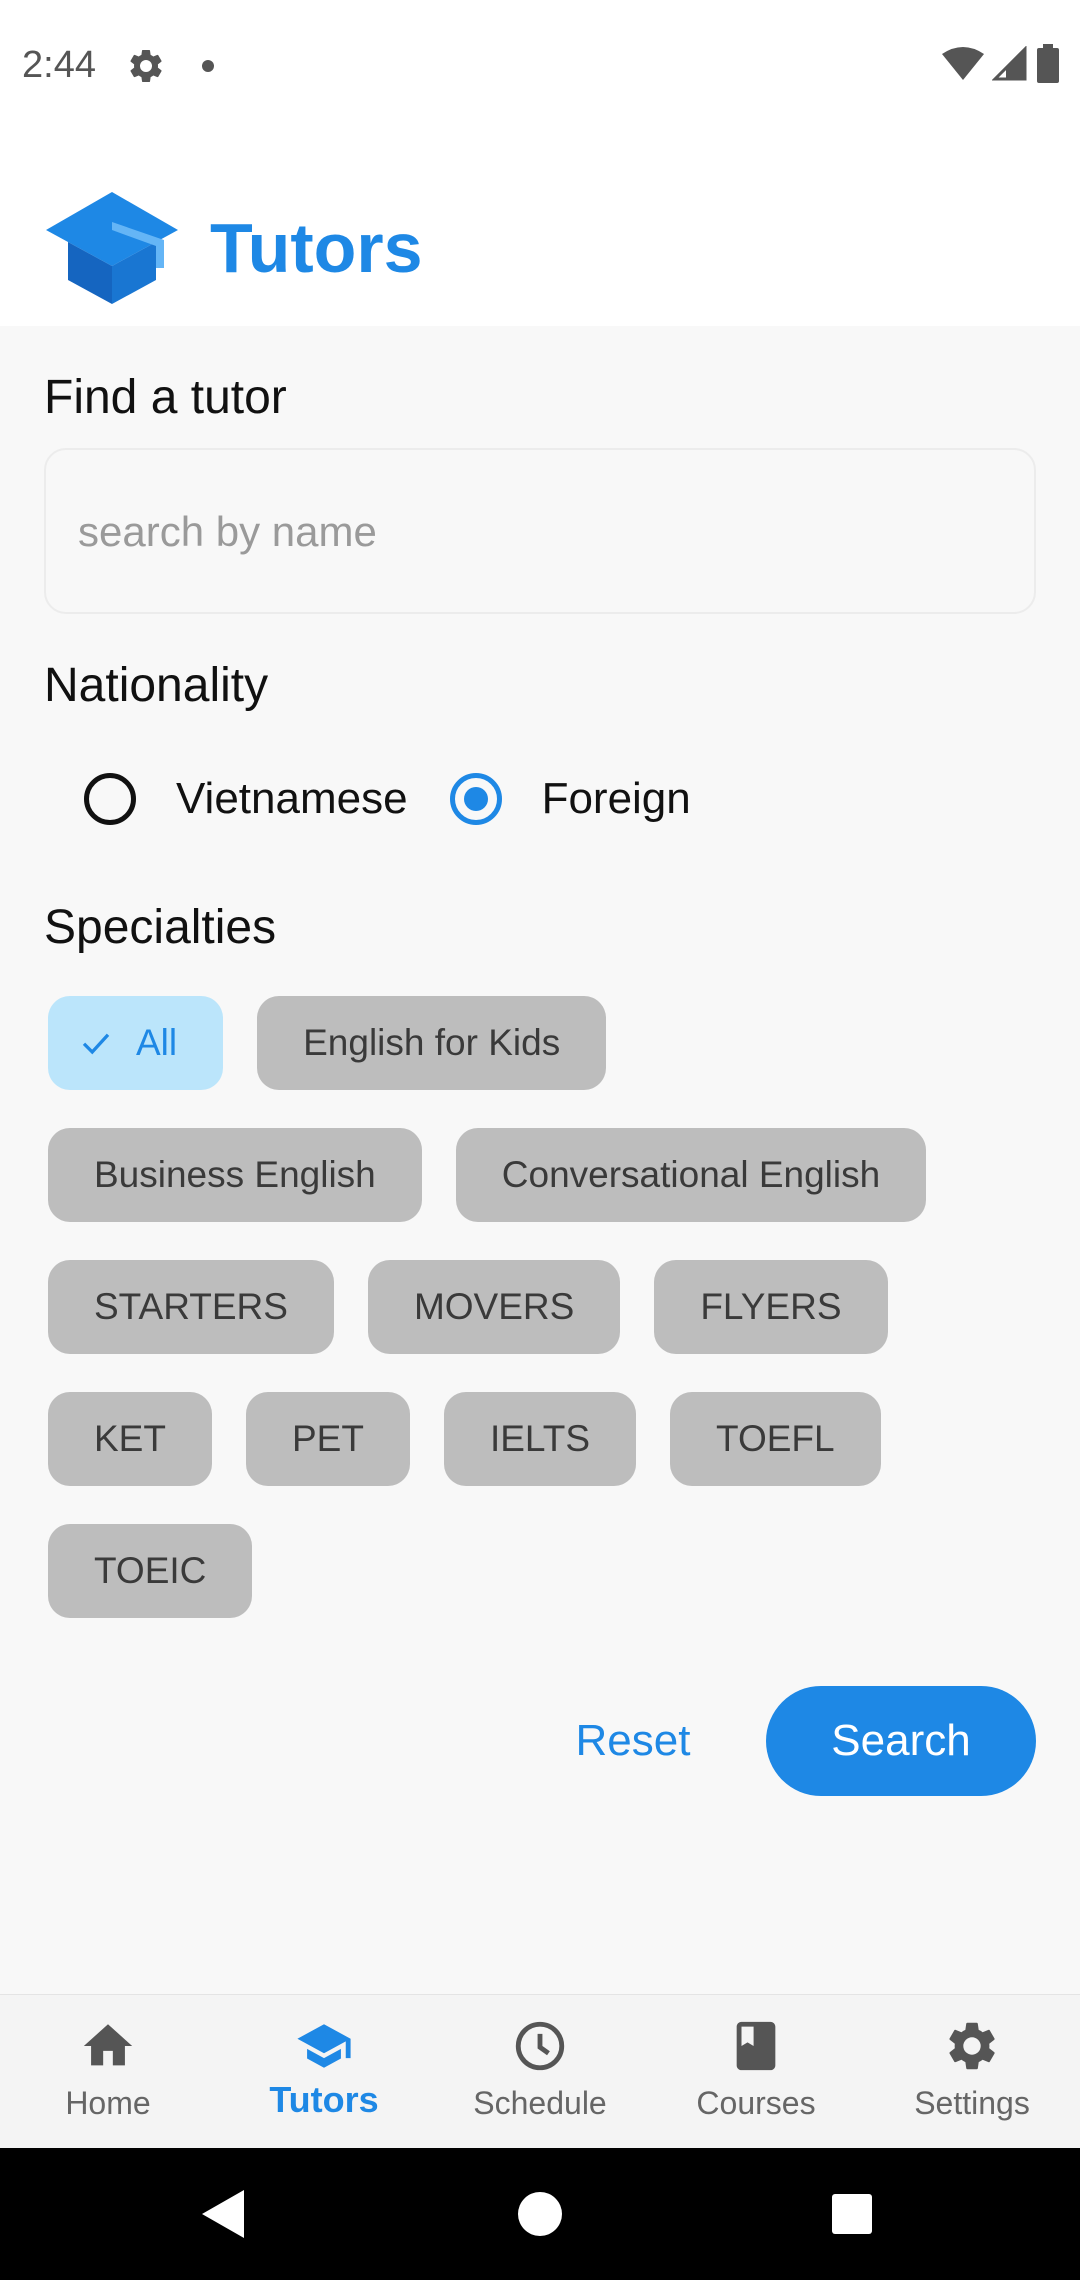 The height and width of the screenshot is (2280, 1080). What do you see at coordinates (146, 65) in the screenshot?
I see `settings-notification-icon` at bounding box center [146, 65].